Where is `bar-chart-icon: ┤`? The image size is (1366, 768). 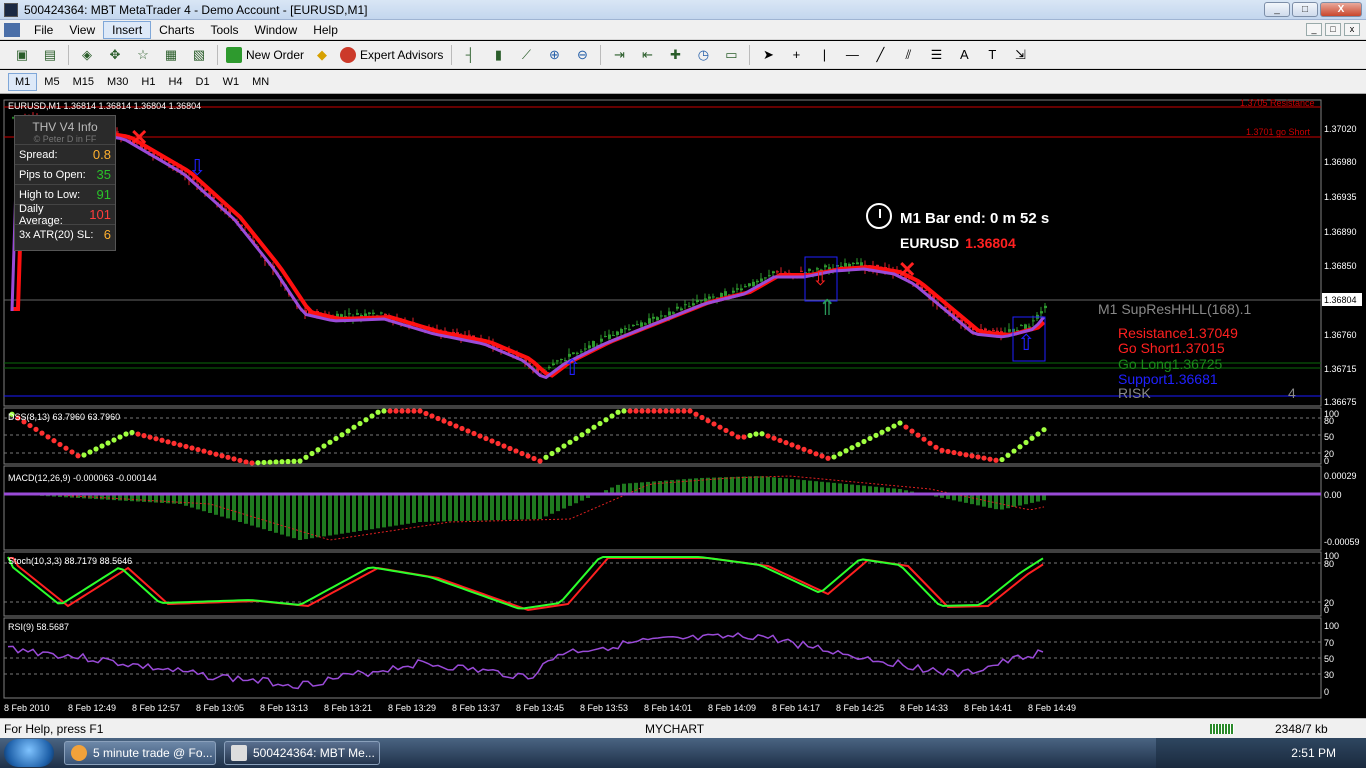
bar-chart-icon: ┤ is located at coordinates (470, 55).